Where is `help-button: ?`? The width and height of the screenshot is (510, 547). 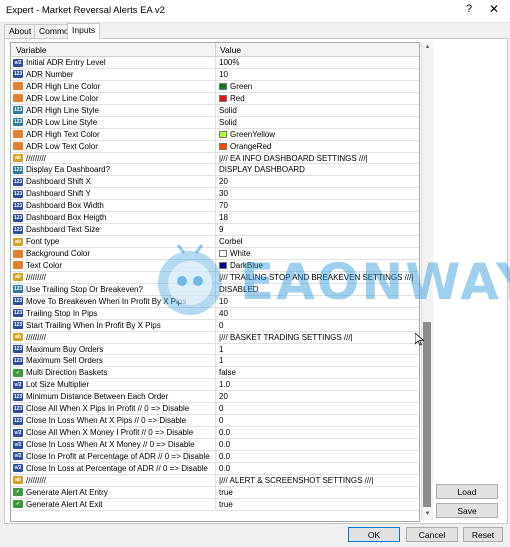 help-button: ? is located at coordinates (469, 9).